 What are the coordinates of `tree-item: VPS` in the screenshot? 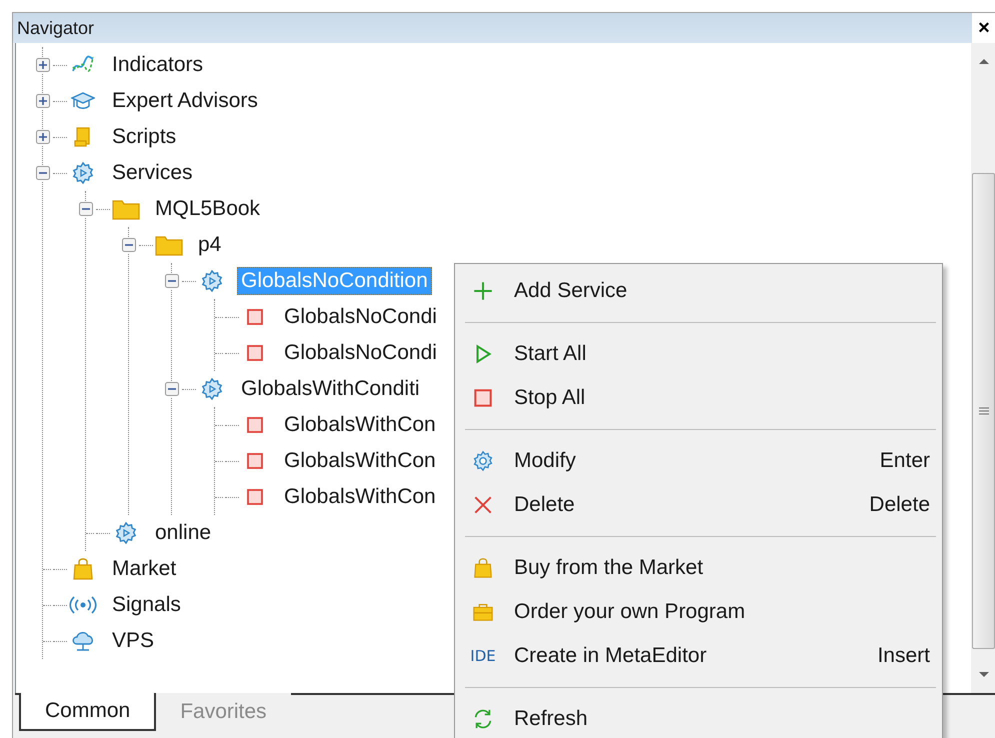 It's located at (133, 641).